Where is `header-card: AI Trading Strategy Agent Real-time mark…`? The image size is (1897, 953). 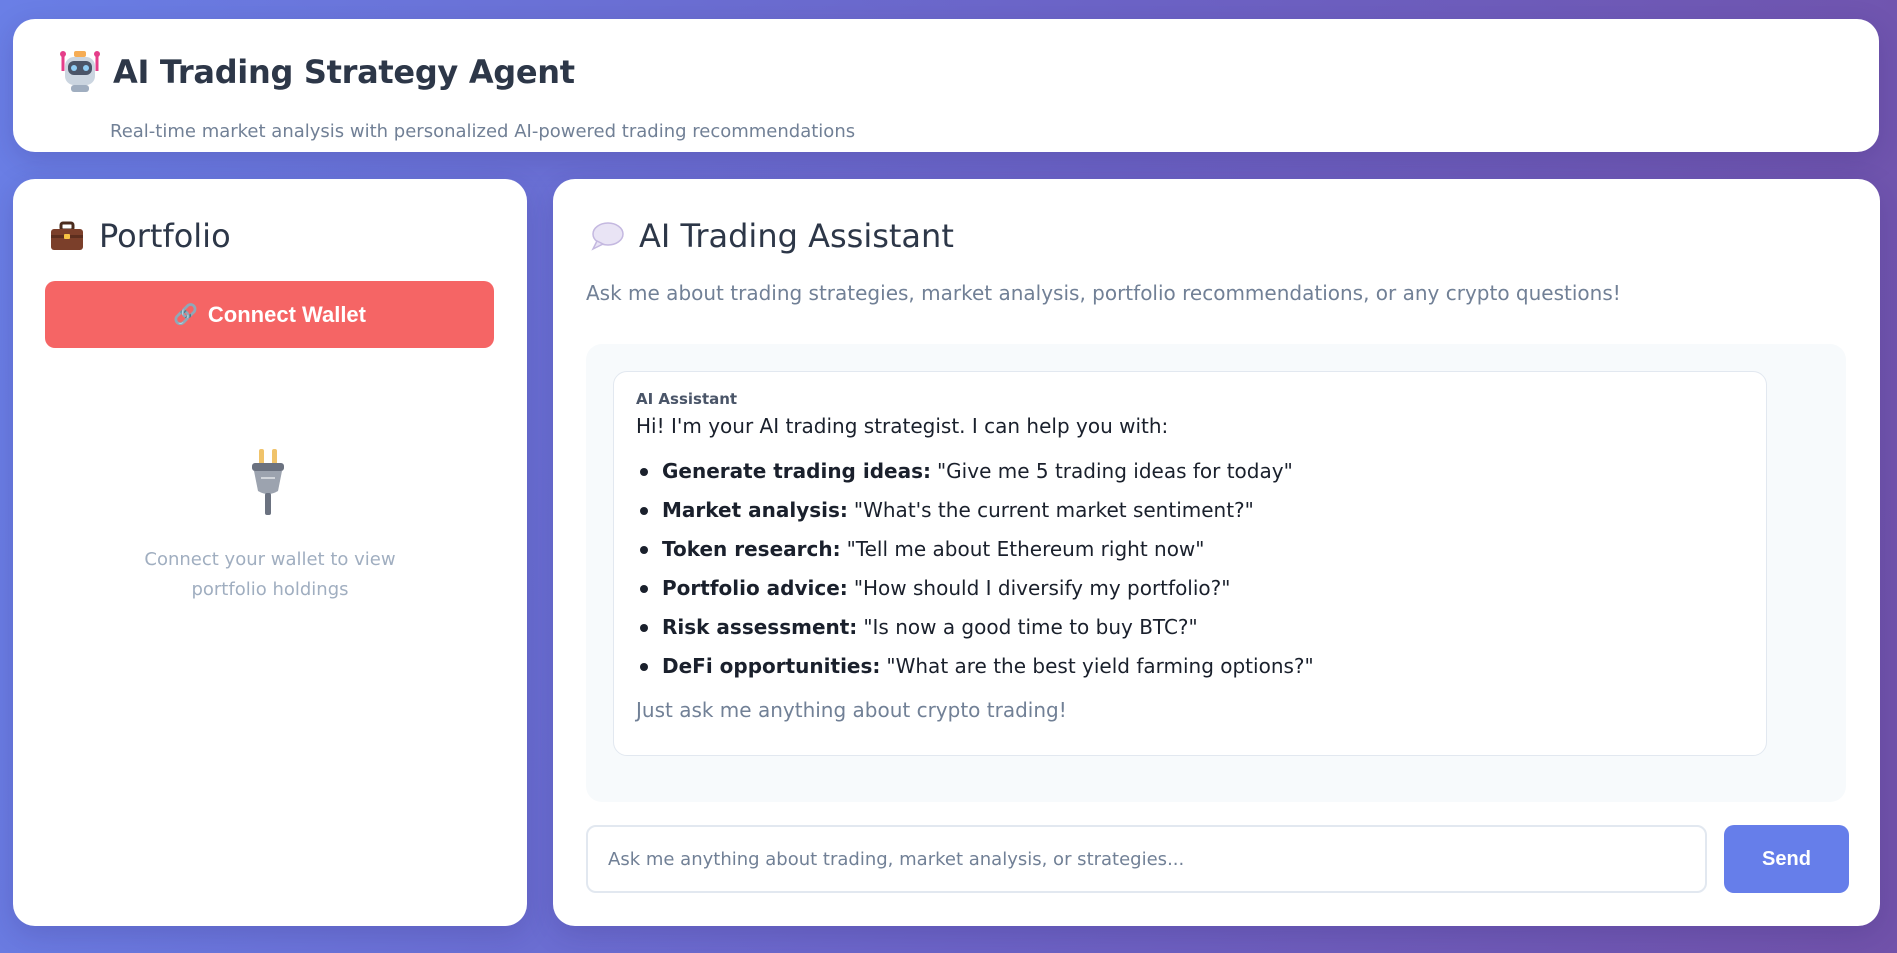 header-card: AI Trading Strategy Agent Real-time mark… is located at coordinates (946, 85).